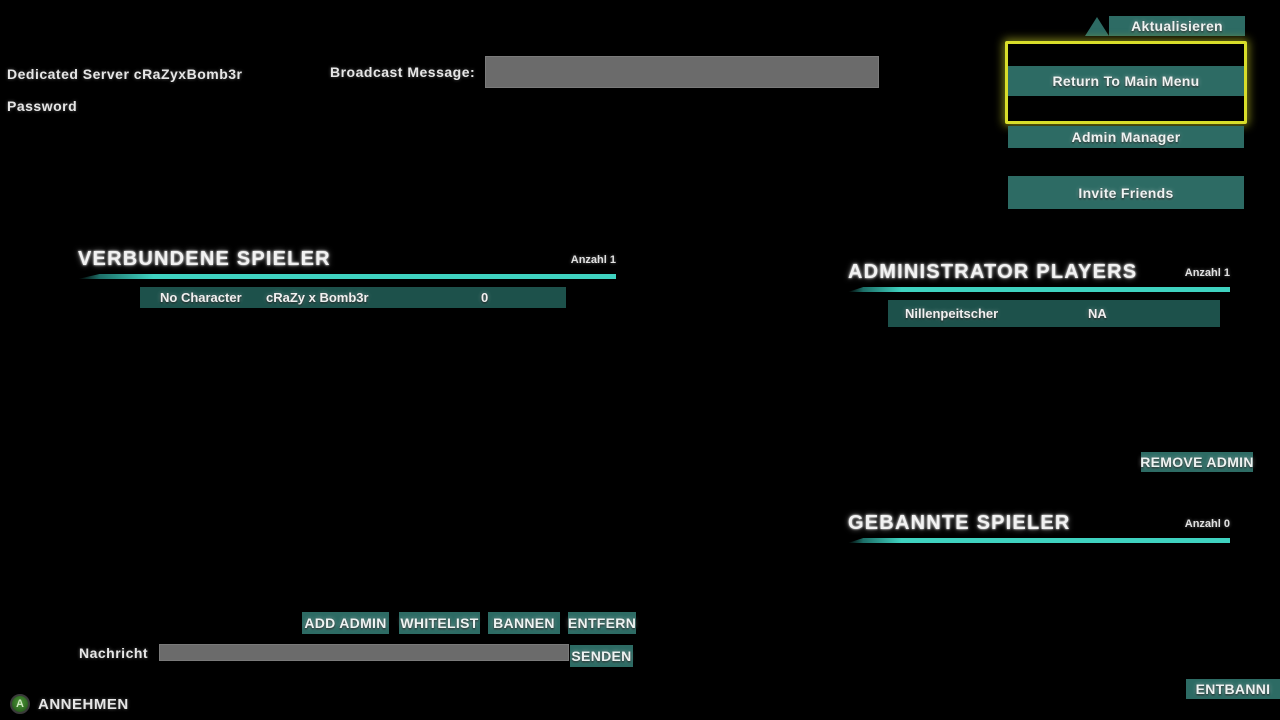 This screenshot has width=1280, height=720. I want to click on ban-button: BANNEN, so click(524, 623).